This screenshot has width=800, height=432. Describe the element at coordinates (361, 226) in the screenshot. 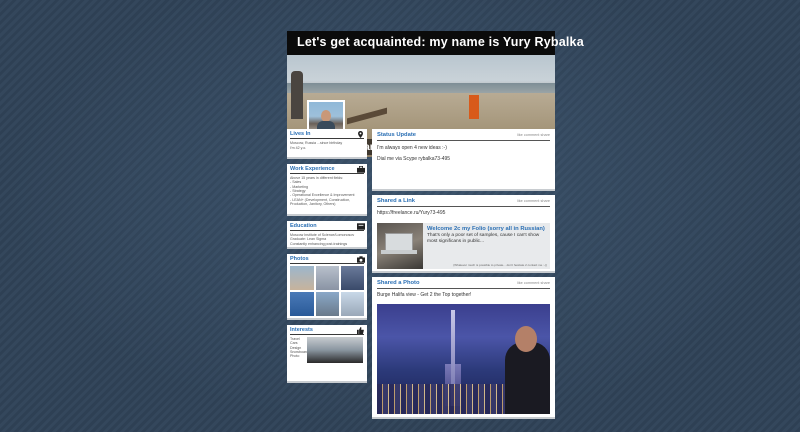

I see `graduation-icon` at that location.